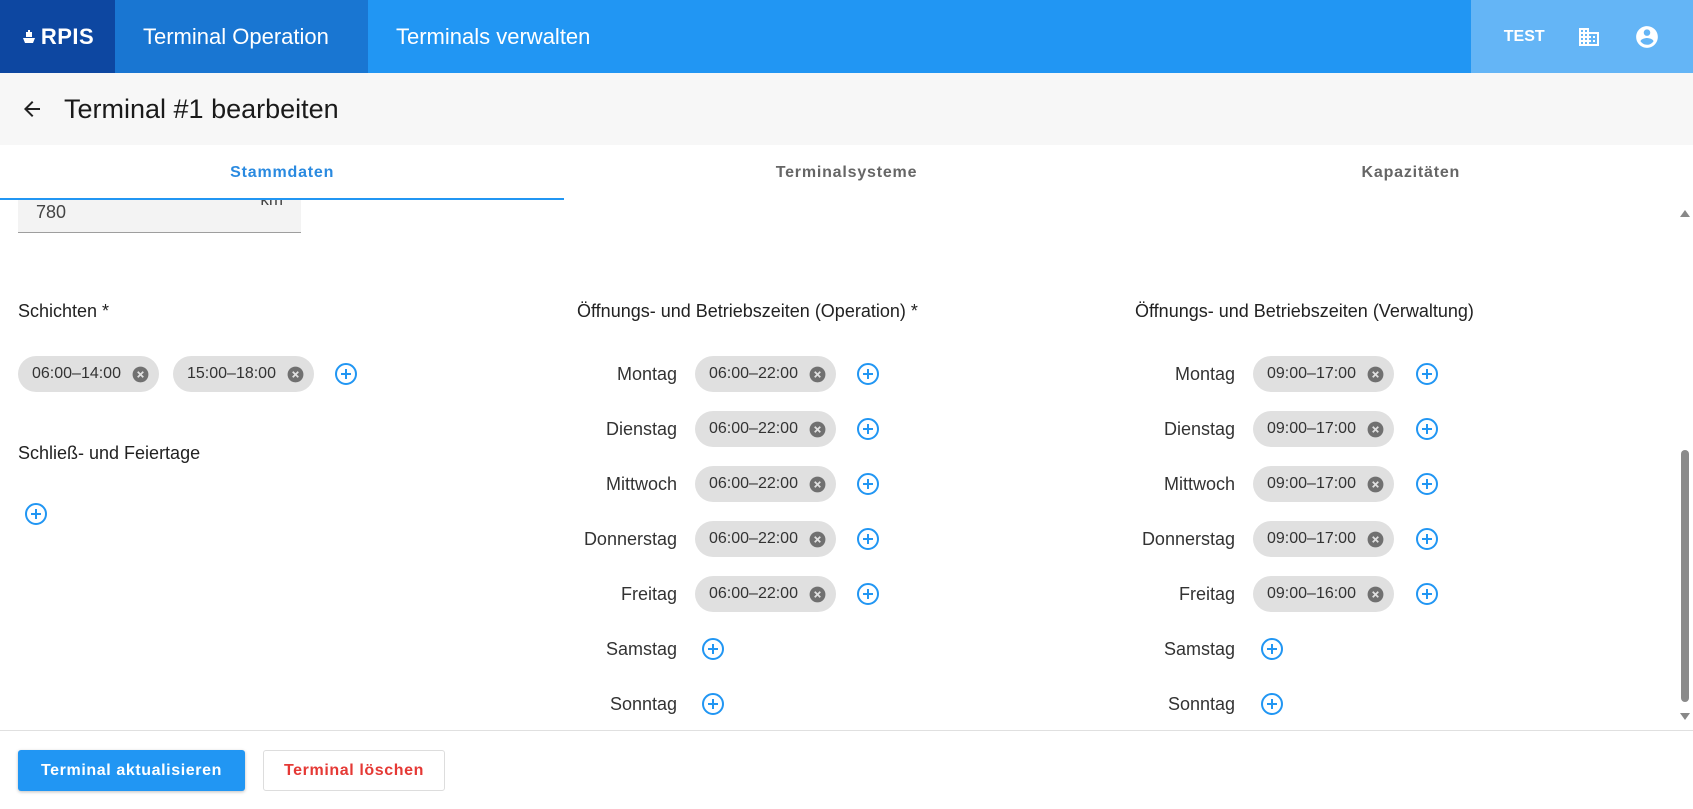 The image size is (1693, 809). Describe the element at coordinates (1647, 37) in the screenshot. I see `account-circle-icon` at that location.